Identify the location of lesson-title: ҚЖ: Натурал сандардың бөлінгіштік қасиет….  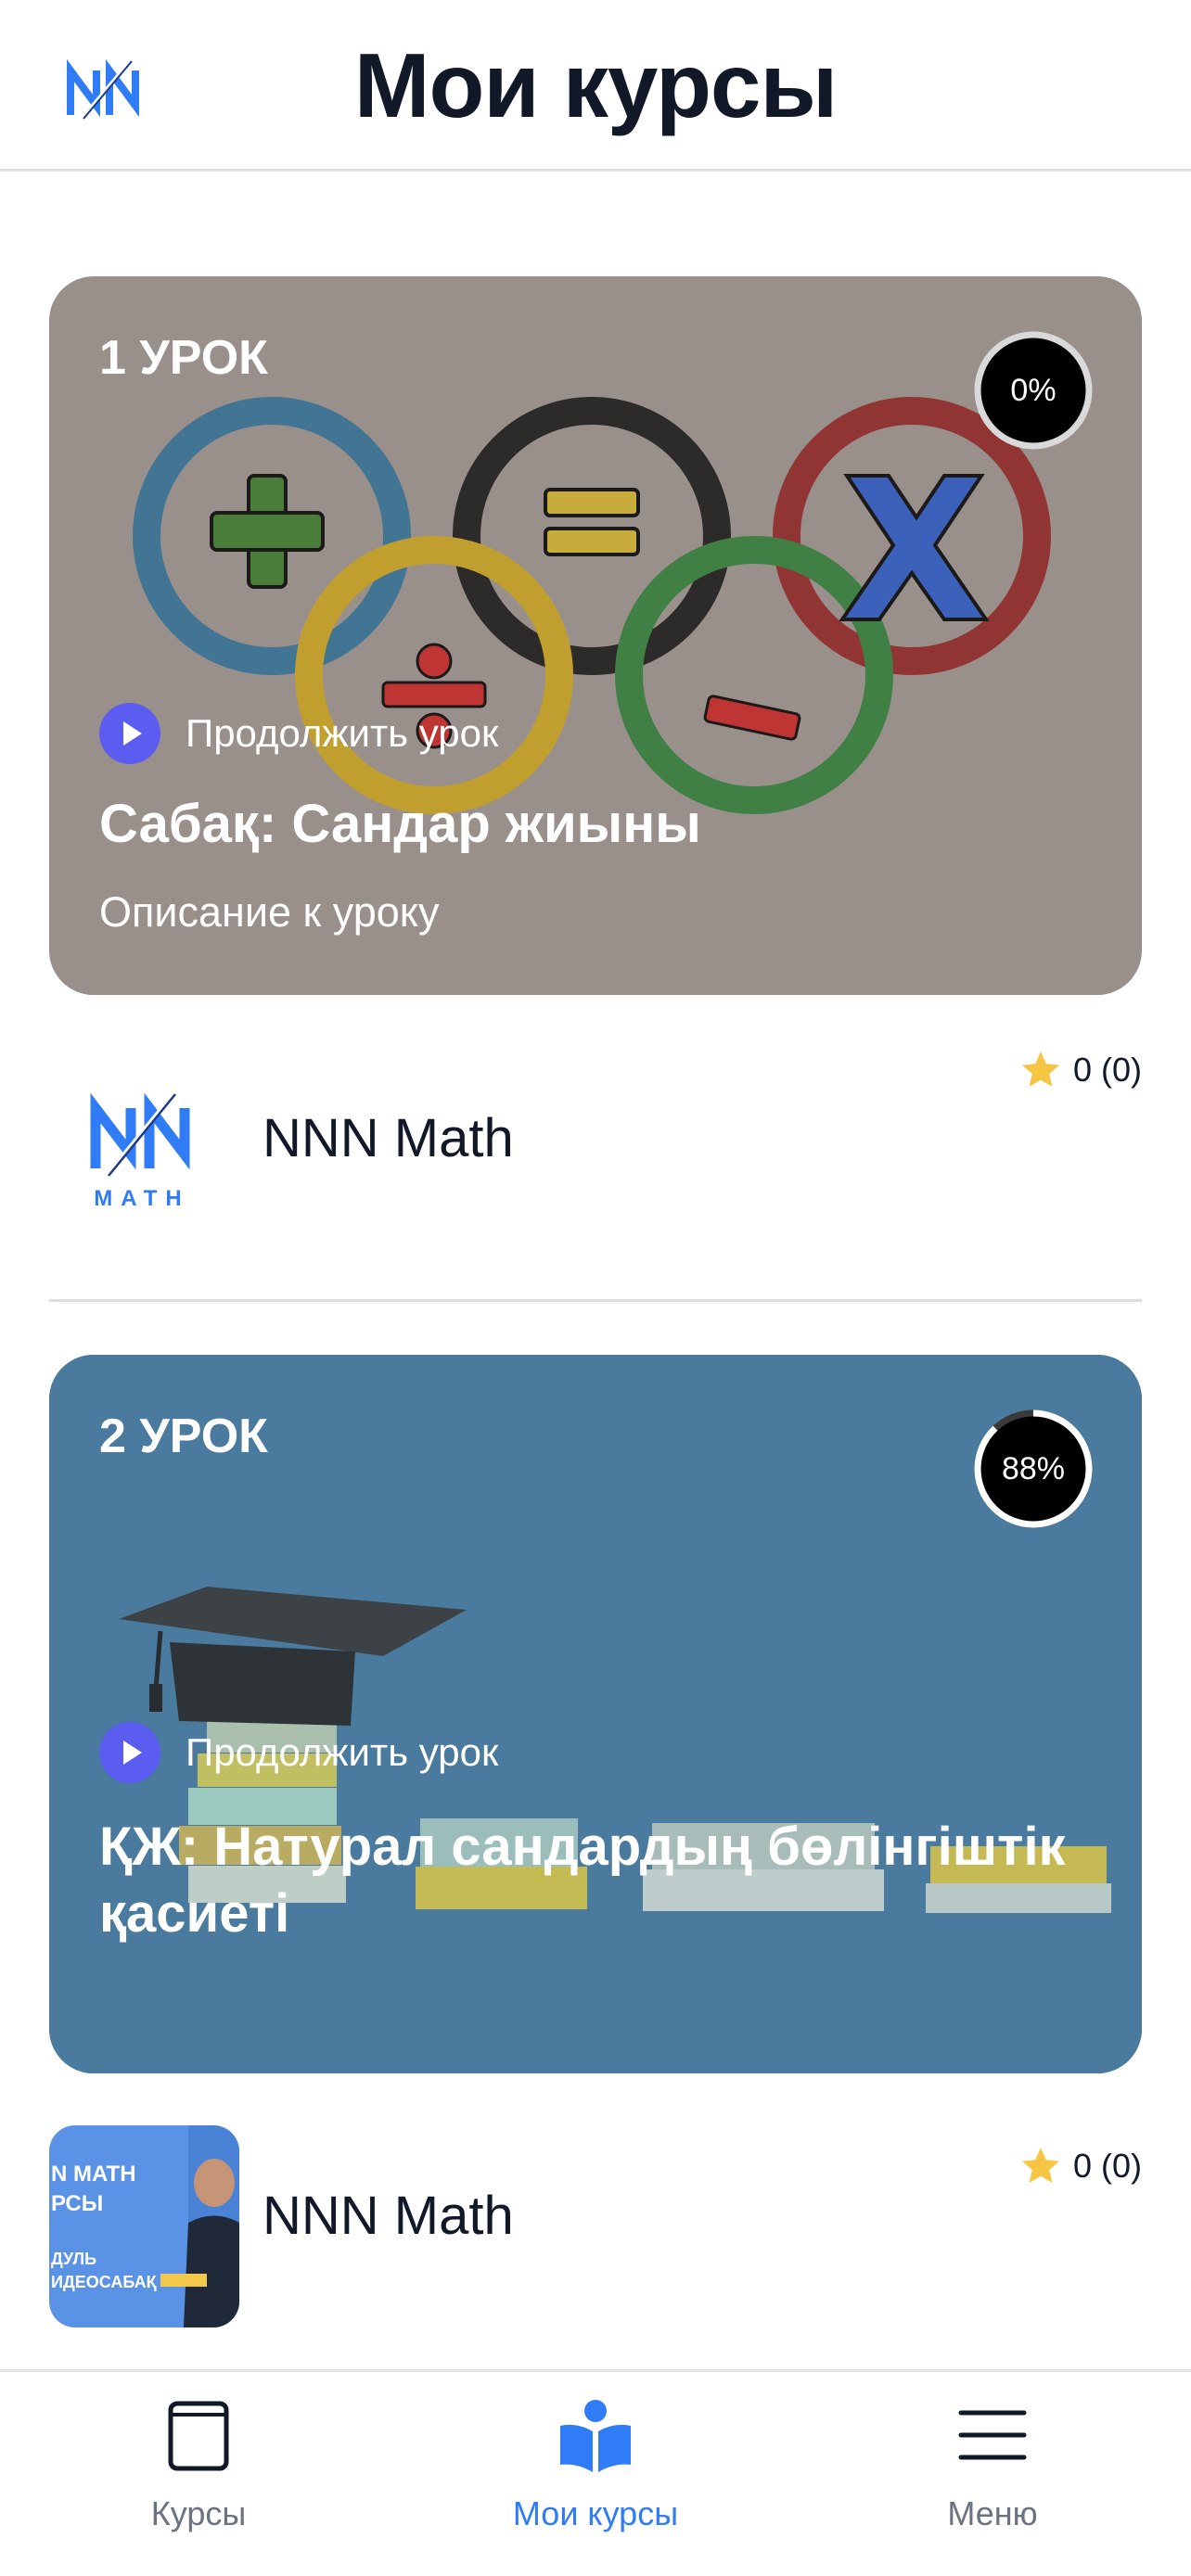
(582, 1880).